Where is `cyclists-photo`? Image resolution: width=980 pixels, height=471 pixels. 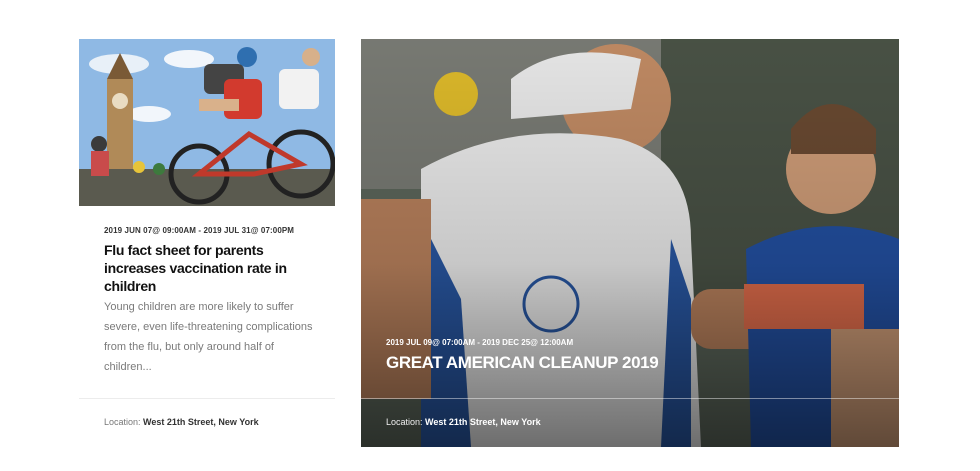 cyclists-photo is located at coordinates (207, 122).